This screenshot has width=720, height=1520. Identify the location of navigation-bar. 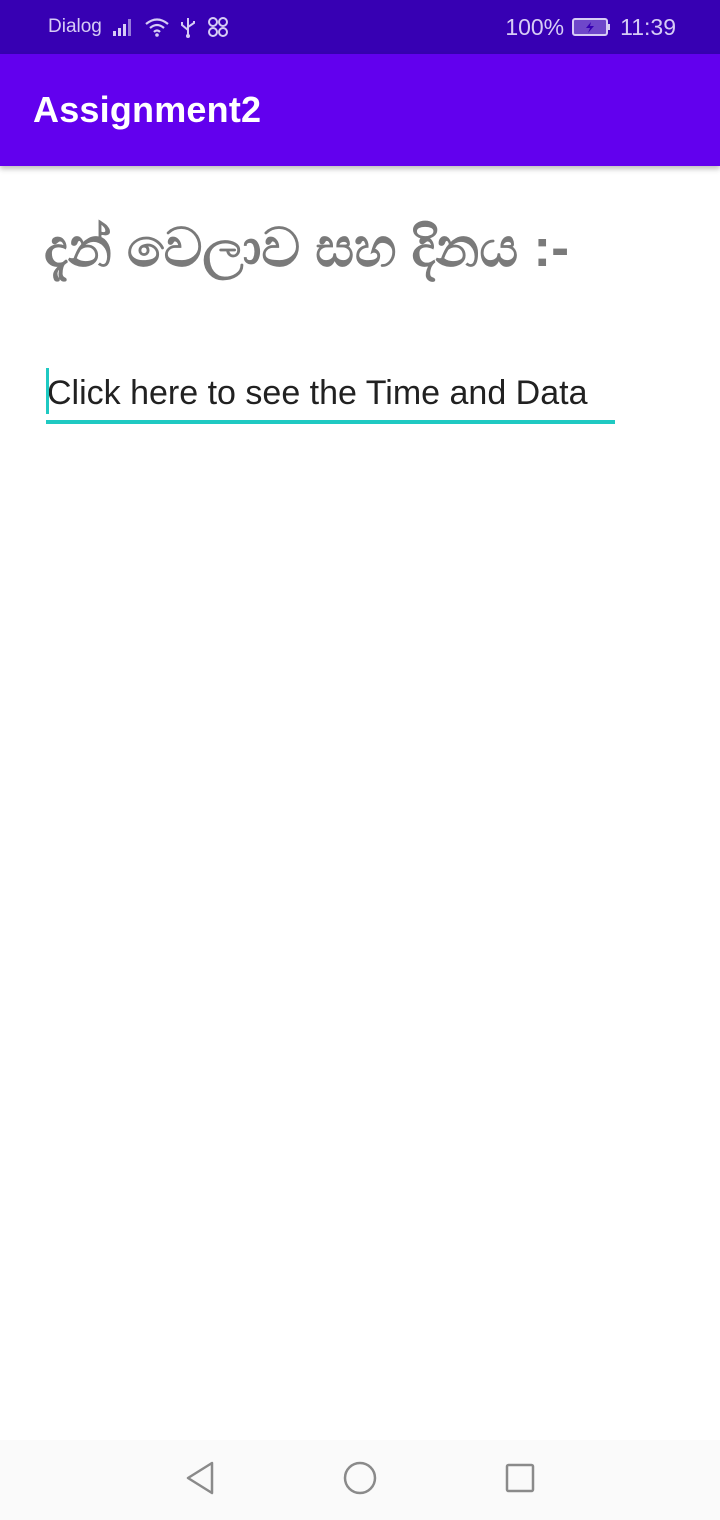
(360, 1480).